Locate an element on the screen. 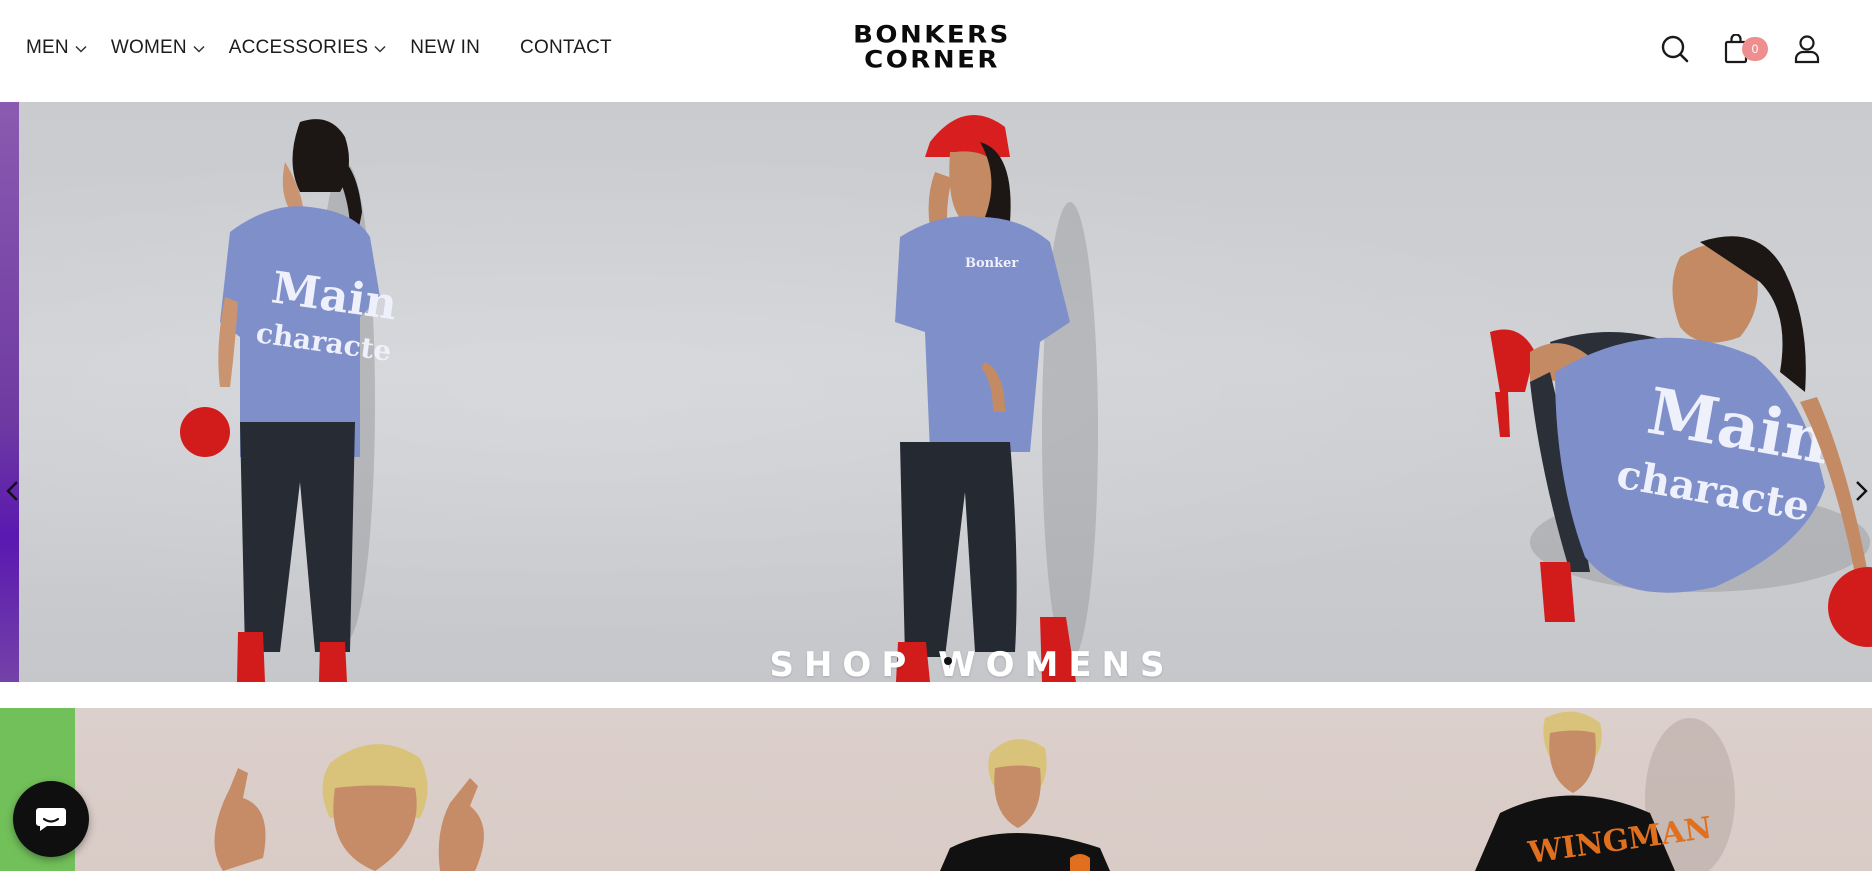 This screenshot has height=871, width=1872. live-chat-button is located at coordinates (51, 819).